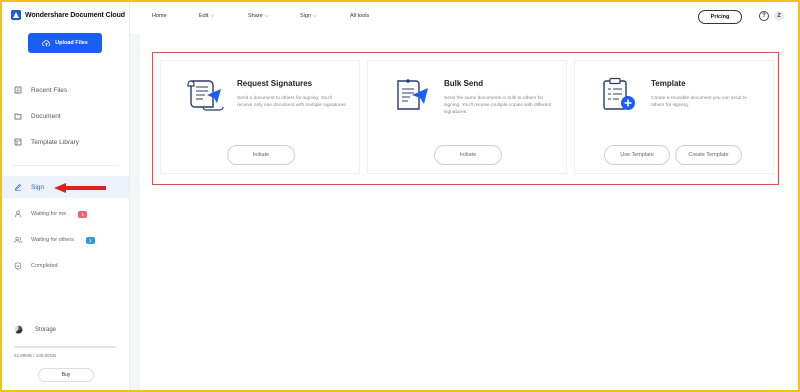 The image size is (800, 392). What do you see at coordinates (66, 165) in the screenshot?
I see `sidebar-divider` at bounding box center [66, 165].